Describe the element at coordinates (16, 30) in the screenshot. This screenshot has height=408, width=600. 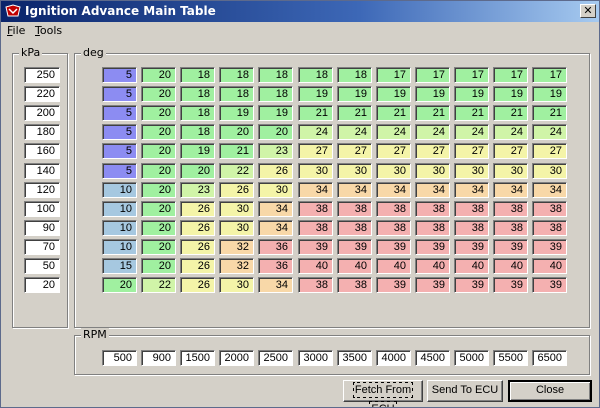
I see `menu-file: File` at that location.